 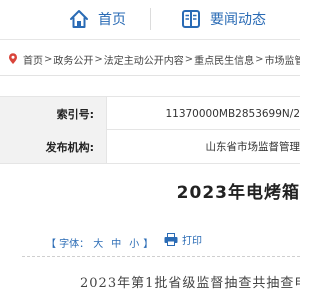 I want to click on font-size-large-button: 大, so click(x=98, y=242).